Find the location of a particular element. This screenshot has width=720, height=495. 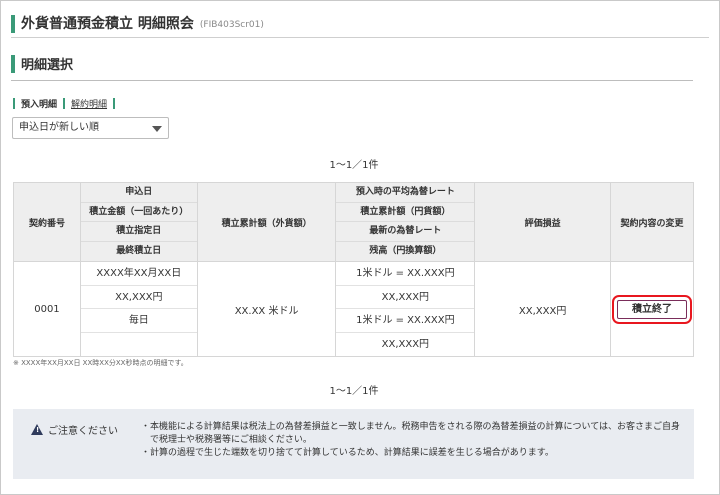

sort-order-value: 申込日が新しい順 is located at coordinates (59, 127).